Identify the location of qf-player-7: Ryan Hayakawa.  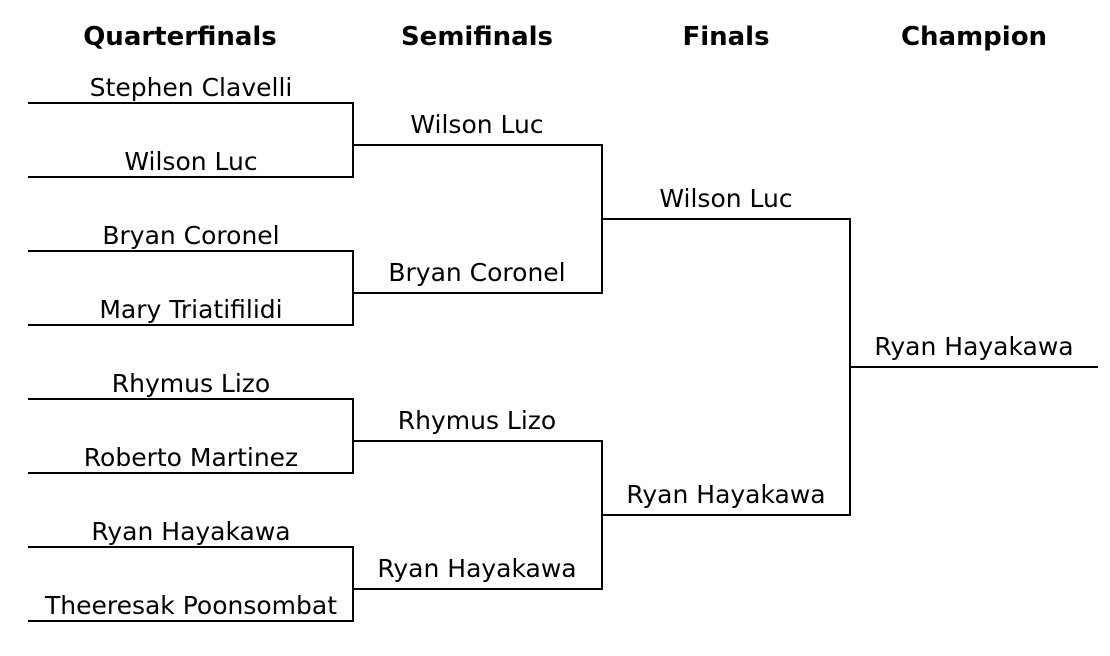
(191, 531).